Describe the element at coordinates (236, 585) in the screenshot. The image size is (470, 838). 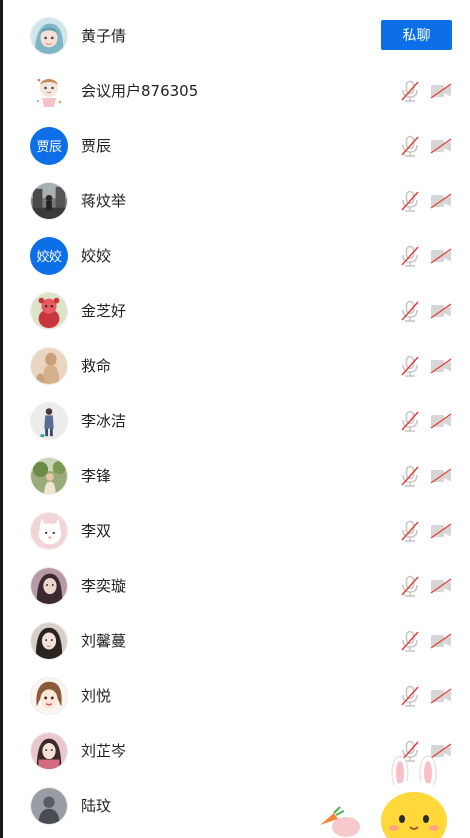
I see `participant-row: 李奕璇` at that location.